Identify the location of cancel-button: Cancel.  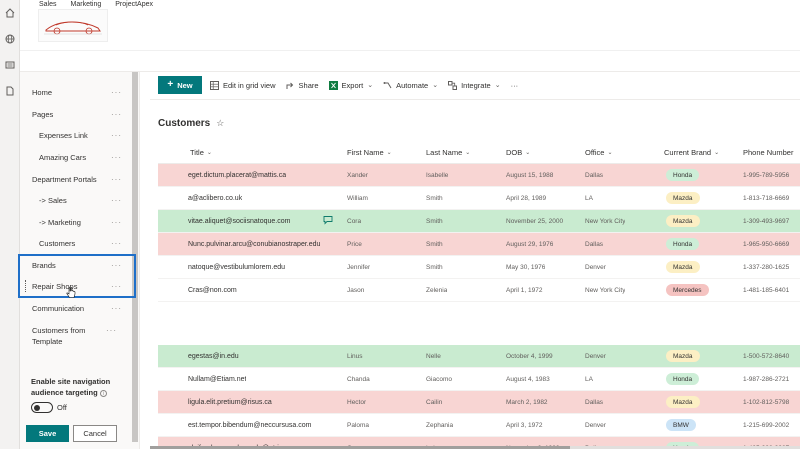
(95, 433).